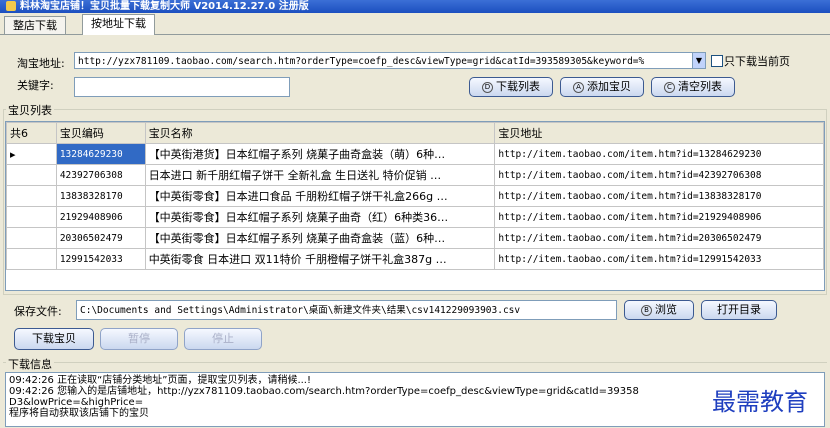 The height and width of the screenshot is (428, 830). What do you see at coordinates (646, 310) in the screenshot?
I see `browse-icon: B` at bounding box center [646, 310].